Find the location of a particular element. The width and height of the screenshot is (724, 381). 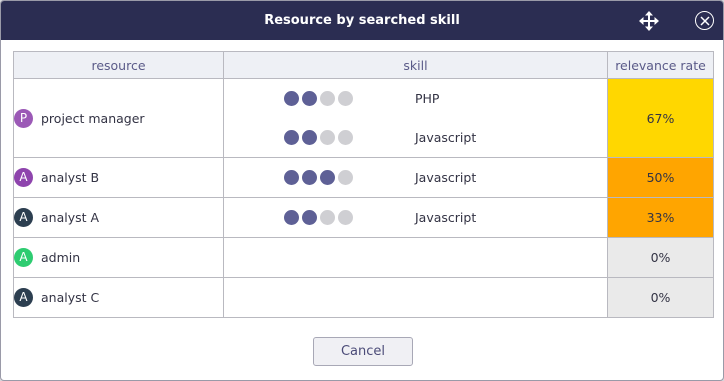

skill-cell: PHP Javascript is located at coordinates (415, 118).